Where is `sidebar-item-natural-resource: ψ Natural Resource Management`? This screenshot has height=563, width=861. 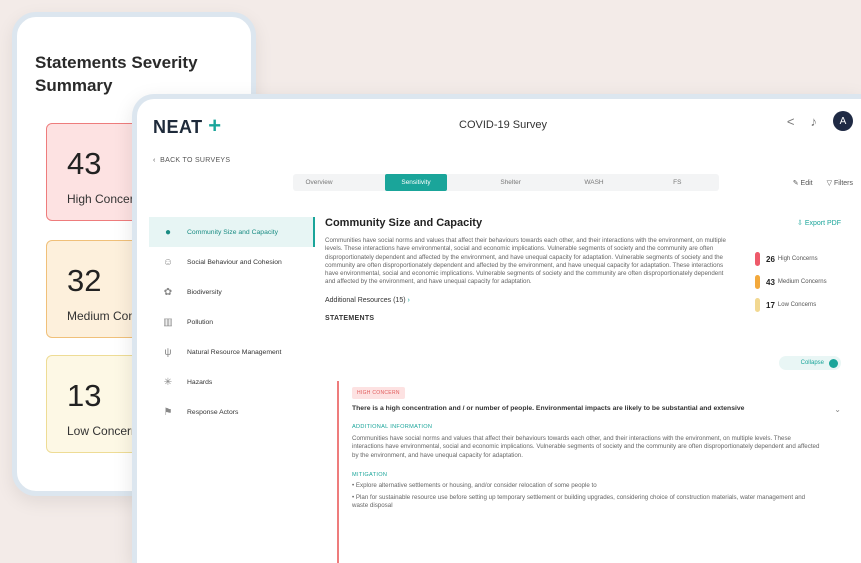 sidebar-item-natural-resource: ψ Natural Resource Management is located at coordinates (232, 352).